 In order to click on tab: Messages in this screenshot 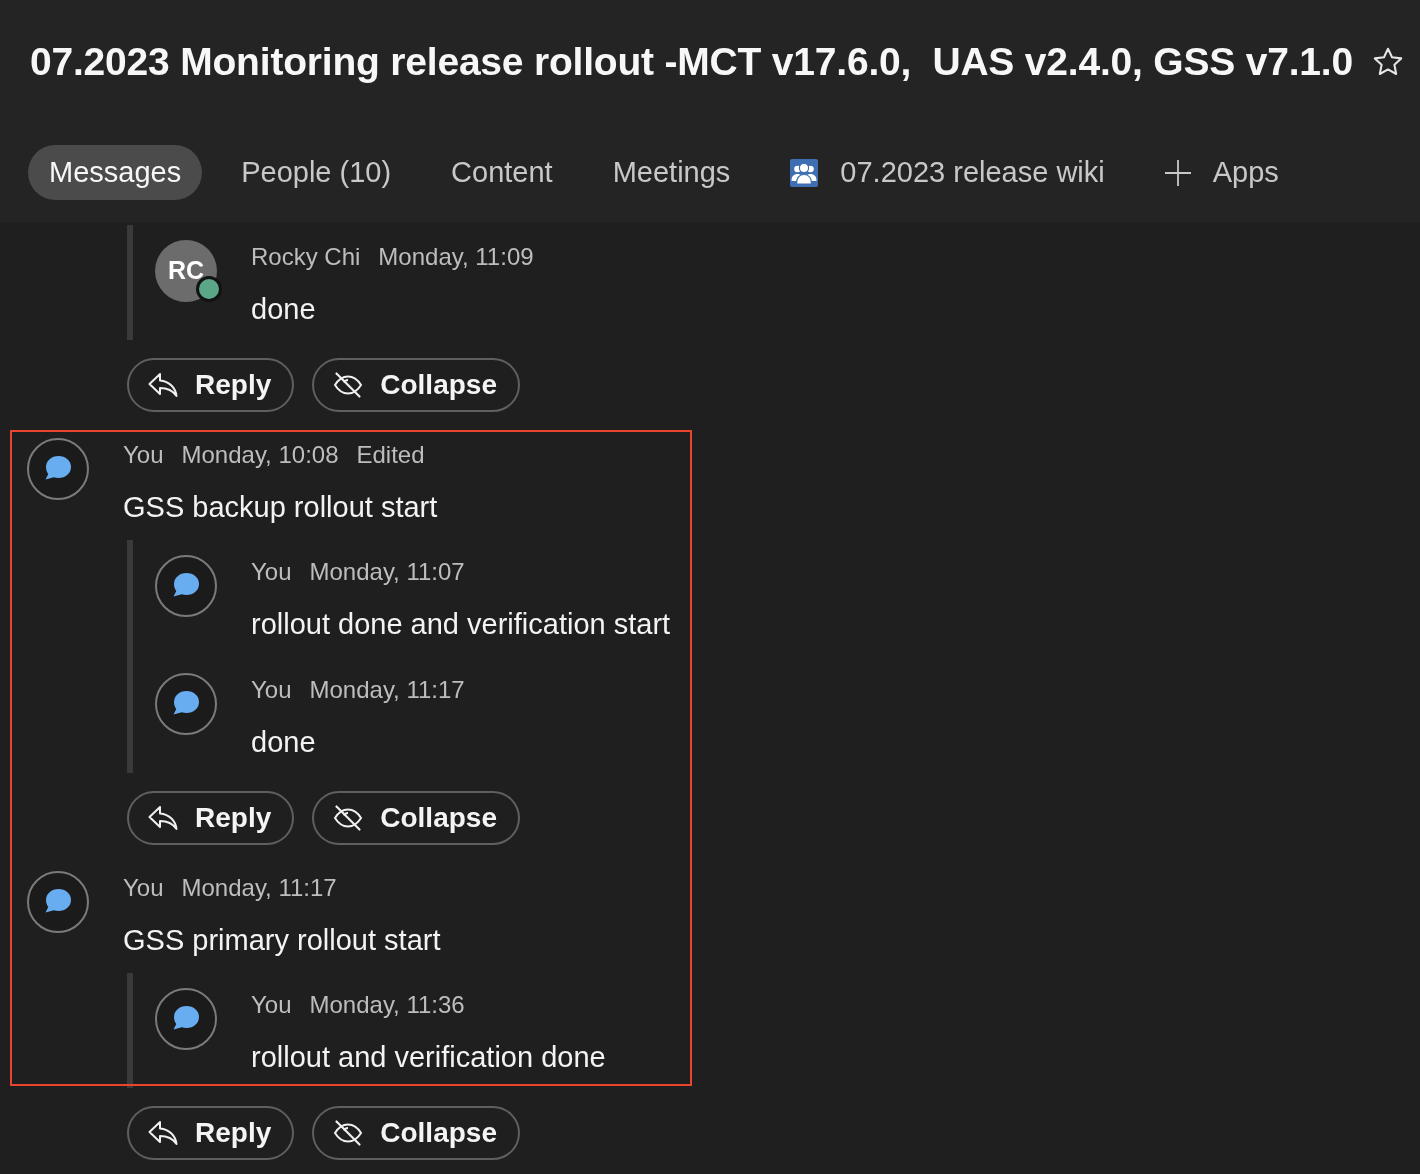, I will do `click(115, 172)`.